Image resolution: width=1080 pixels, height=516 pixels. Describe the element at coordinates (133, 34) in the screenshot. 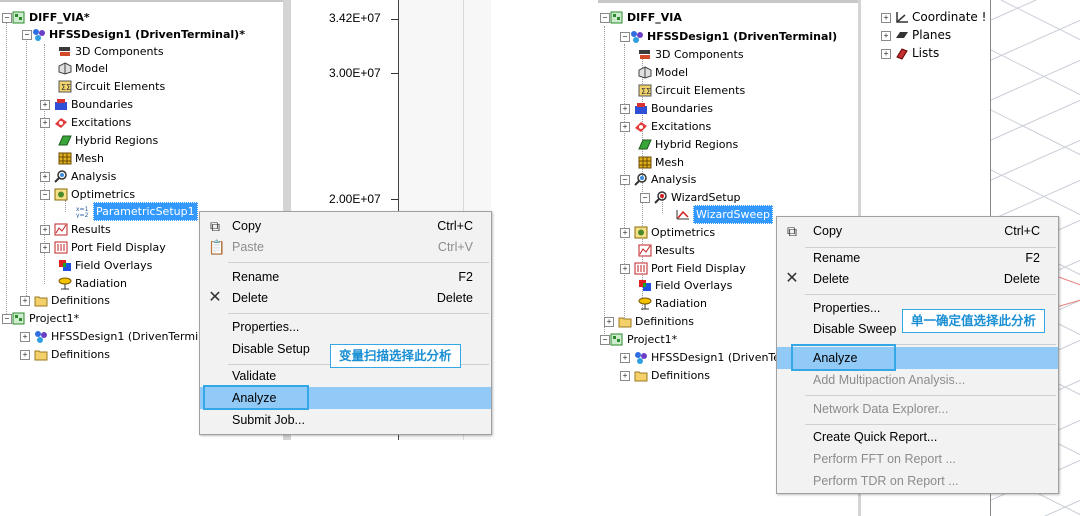

I see `tree-design: − HFSSDesign1 (DrivenTerminal)*` at that location.